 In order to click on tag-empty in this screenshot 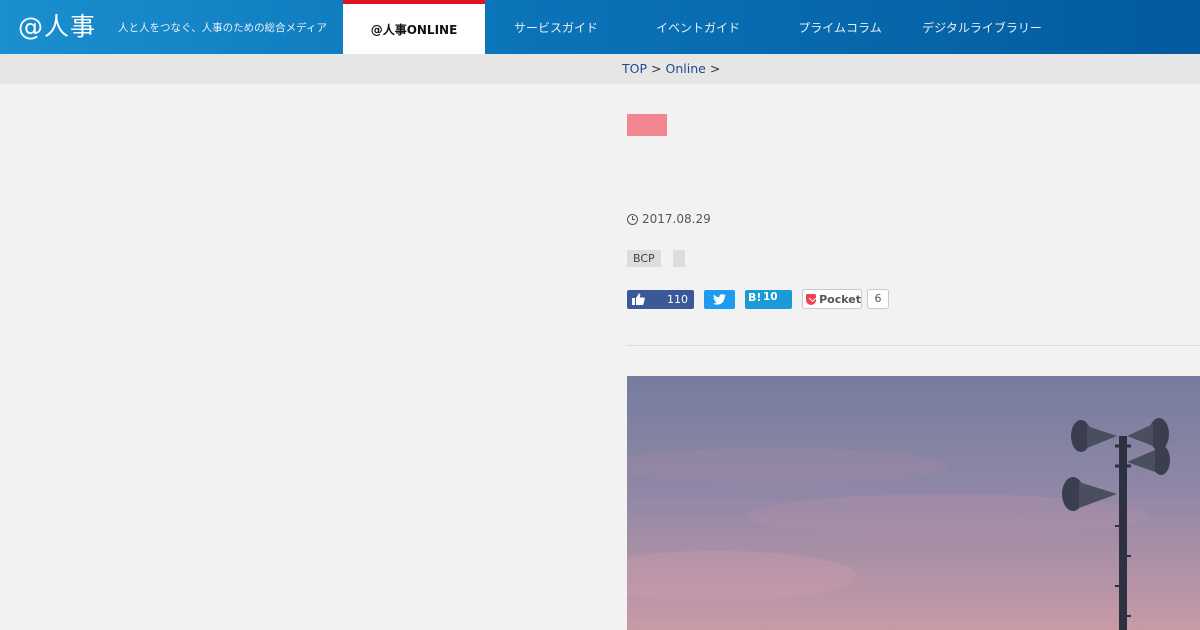, I will do `click(679, 258)`.